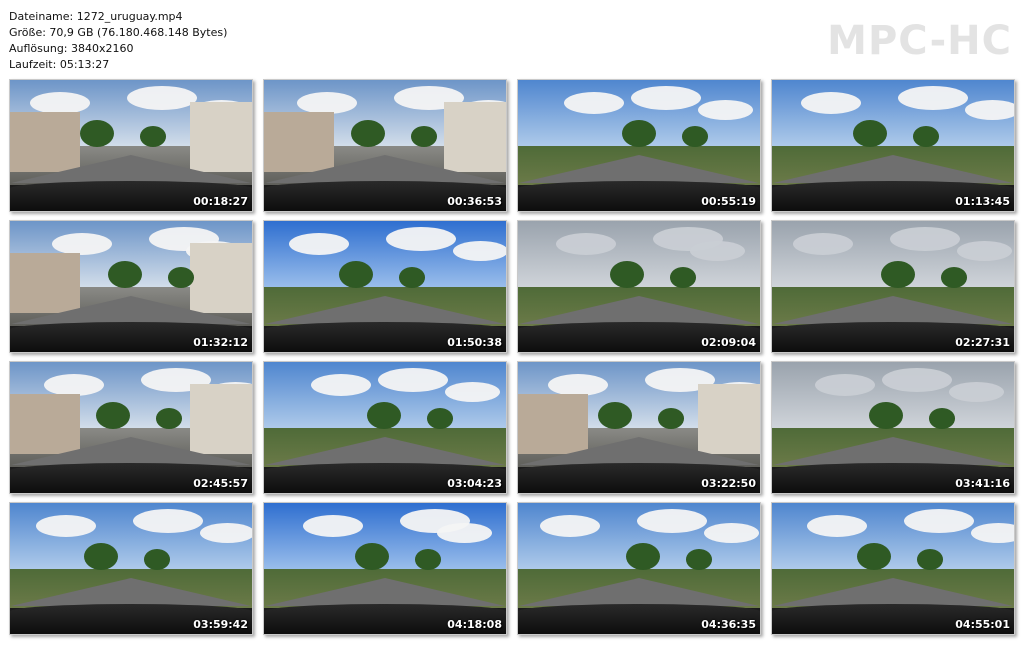 The height and width of the screenshot is (646, 1024). Describe the element at coordinates (220, 624) in the screenshot. I see `timestamp-label: 03:59:42` at that location.